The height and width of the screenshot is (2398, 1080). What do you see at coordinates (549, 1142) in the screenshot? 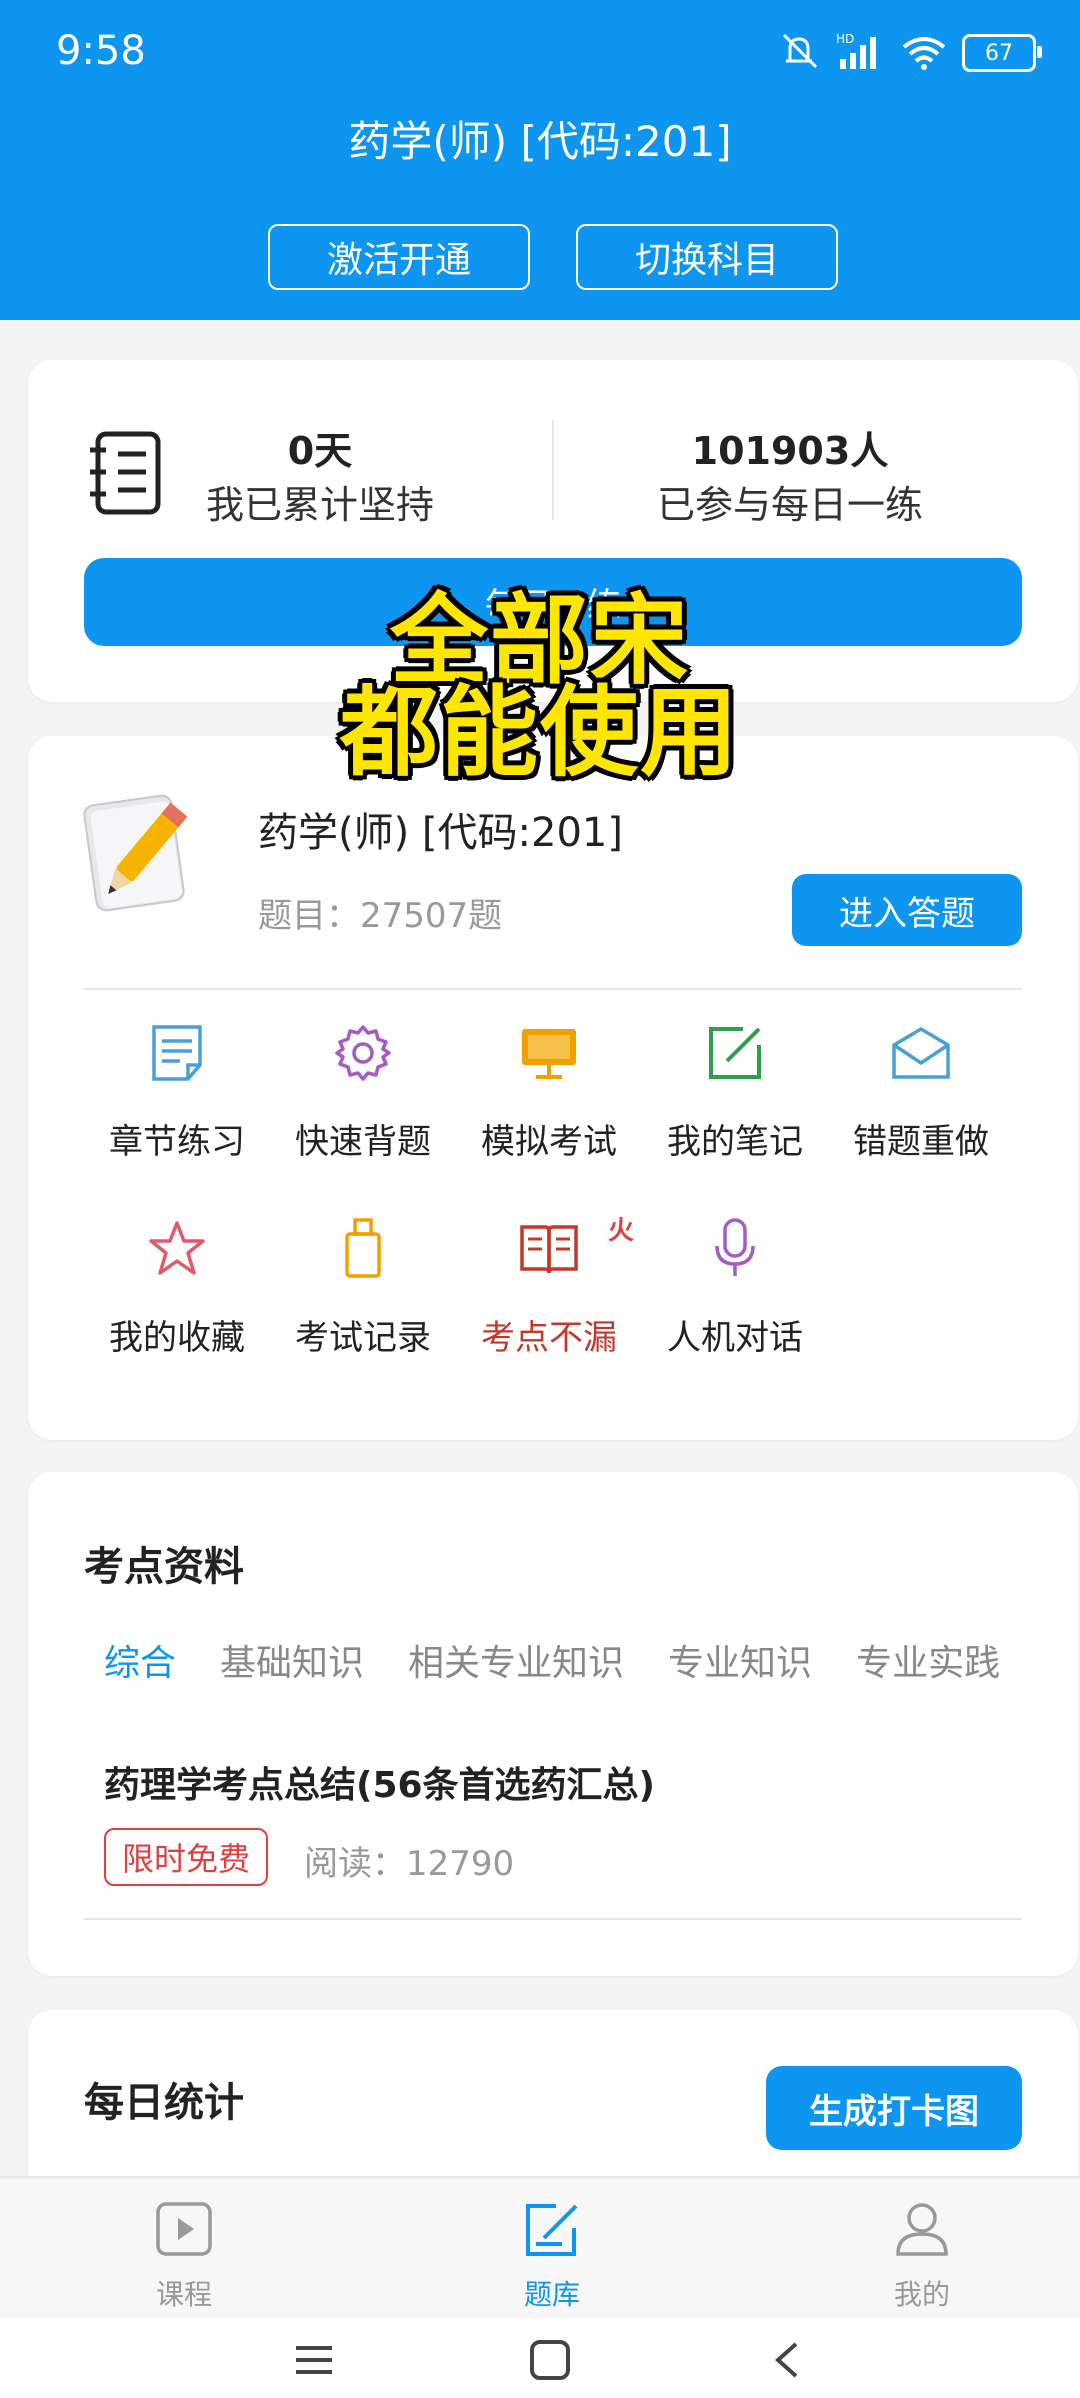
I see `feature-label: 模拟考试` at bounding box center [549, 1142].